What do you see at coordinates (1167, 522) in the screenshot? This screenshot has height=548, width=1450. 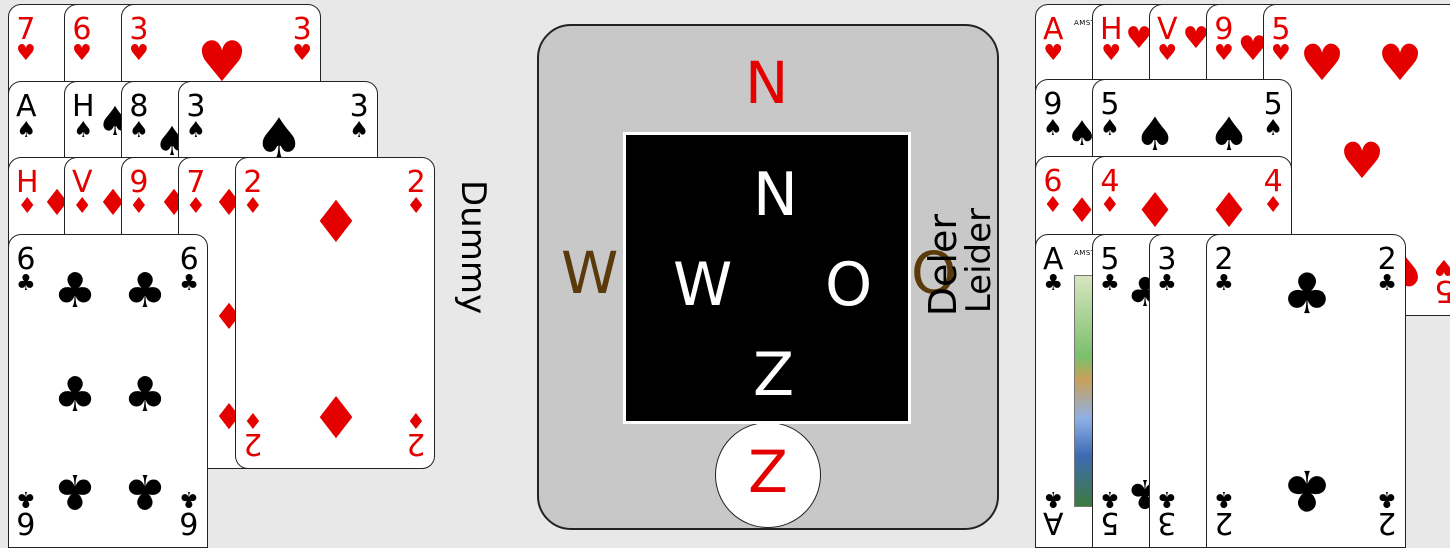 I see `card-rank: 3` at bounding box center [1167, 522].